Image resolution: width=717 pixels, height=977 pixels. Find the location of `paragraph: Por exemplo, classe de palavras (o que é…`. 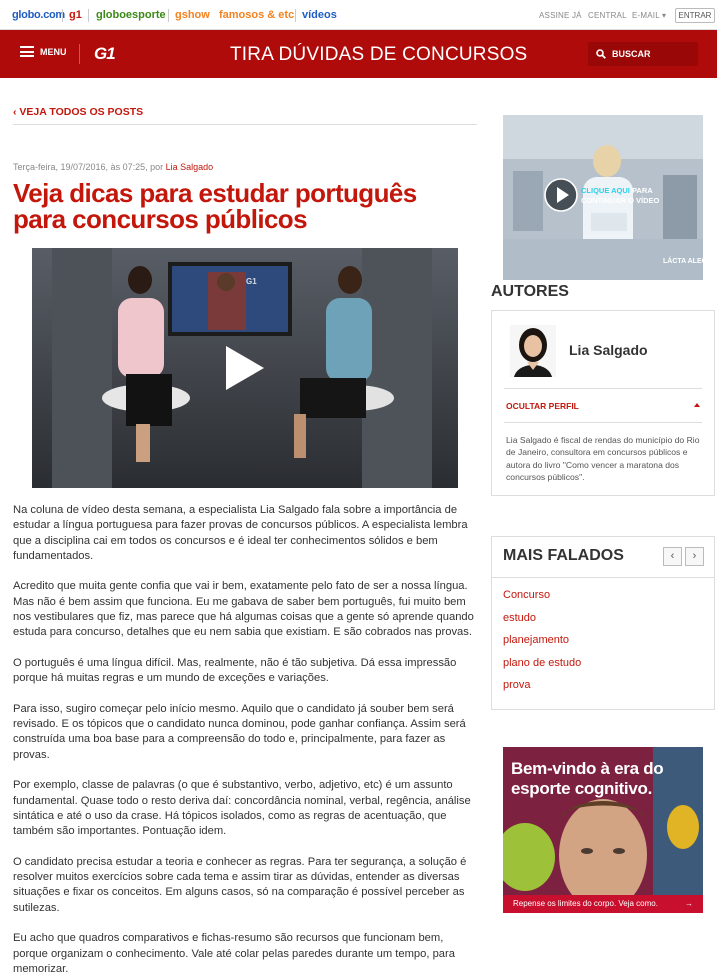

paragraph: Por exemplo, classe de palavras (o que é… is located at coordinates (242, 808).